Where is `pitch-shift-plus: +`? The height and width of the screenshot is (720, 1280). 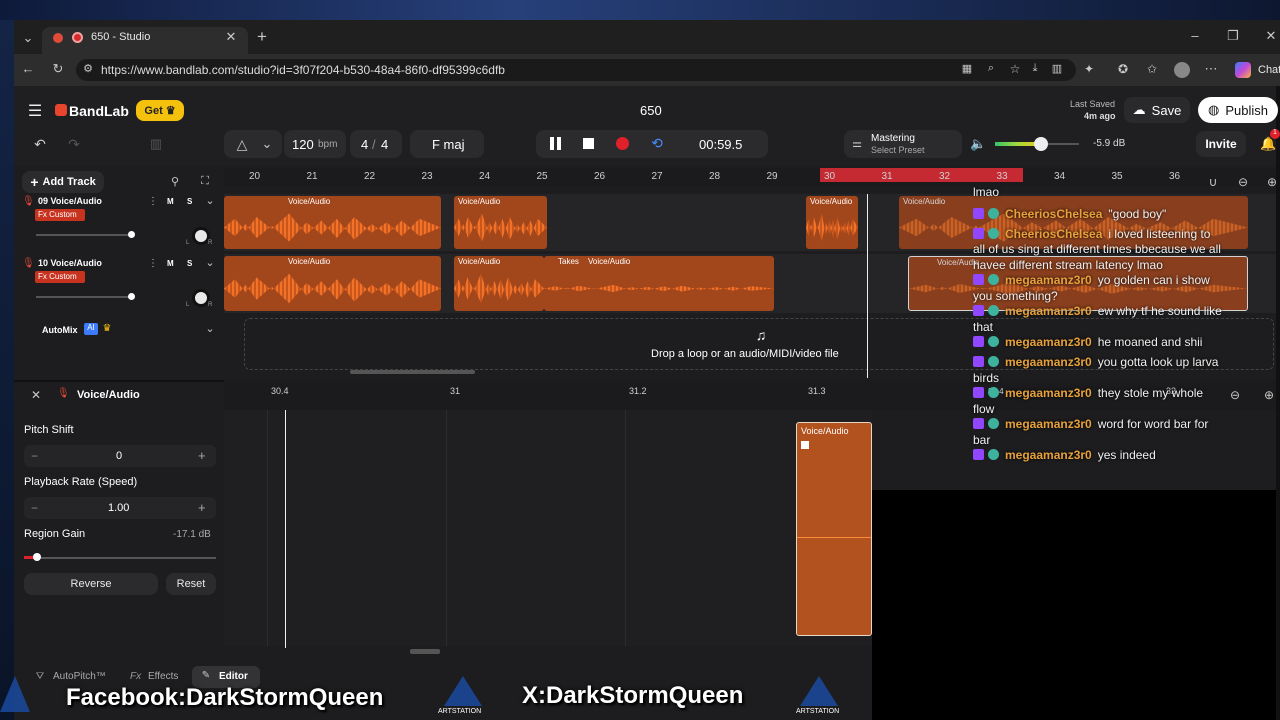
pitch-shift-plus: + is located at coordinates (202, 455).